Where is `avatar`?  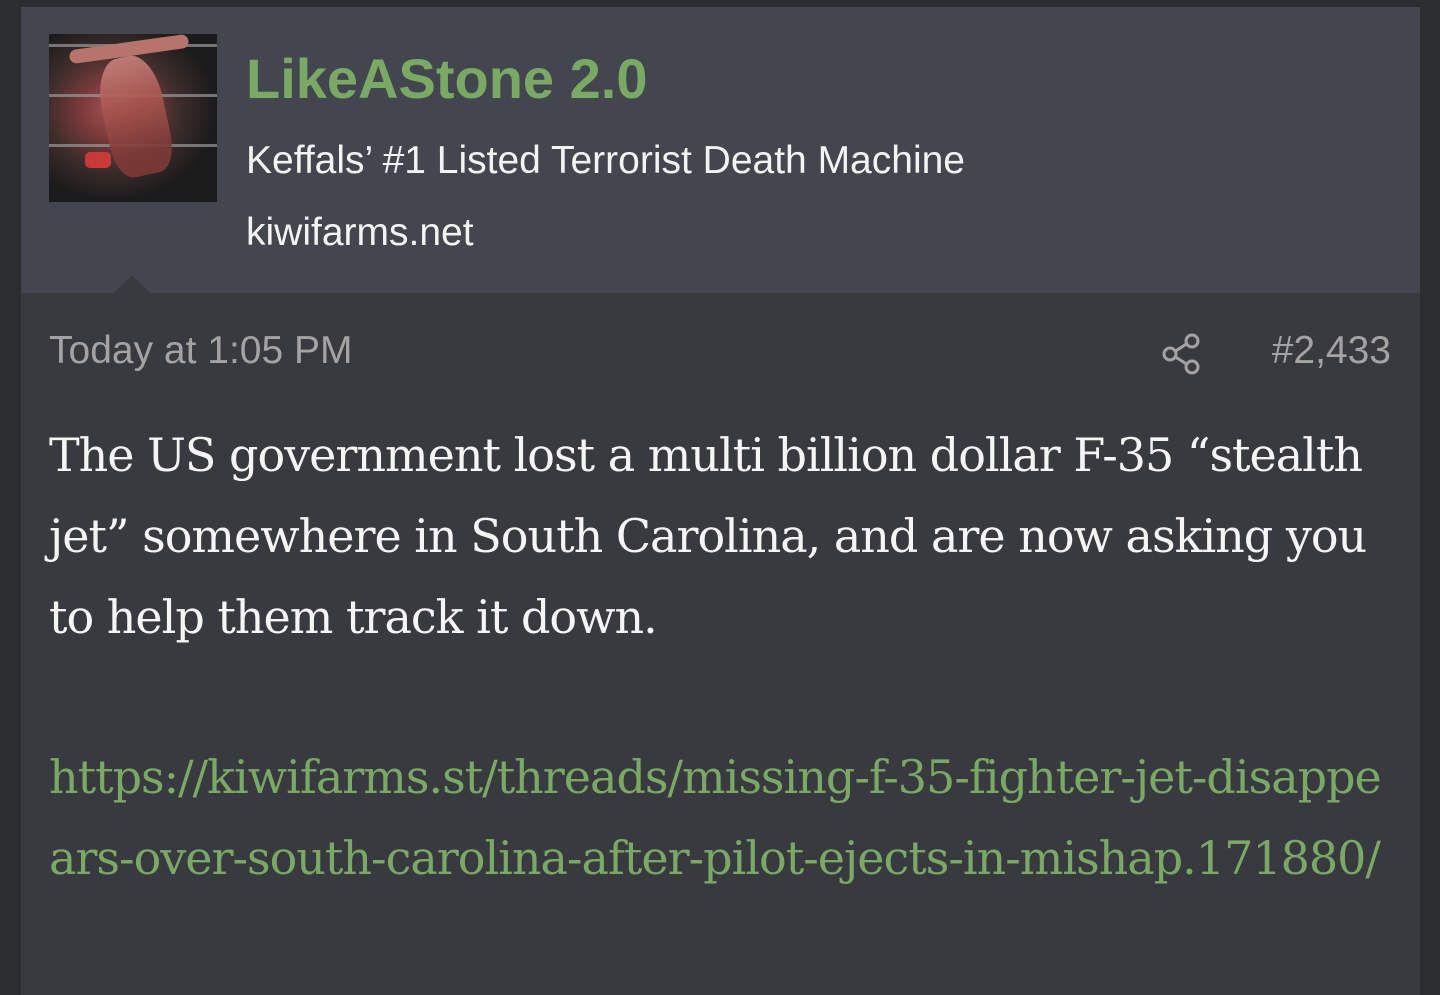
avatar is located at coordinates (133, 118).